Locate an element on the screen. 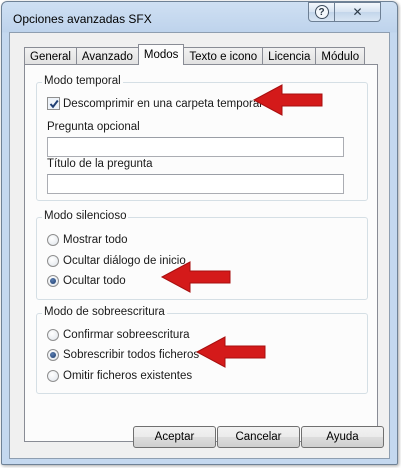 The width and height of the screenshot is (401, 468). tab-texto-e-icono: Texto e icono is located at coordinates (223, 56).